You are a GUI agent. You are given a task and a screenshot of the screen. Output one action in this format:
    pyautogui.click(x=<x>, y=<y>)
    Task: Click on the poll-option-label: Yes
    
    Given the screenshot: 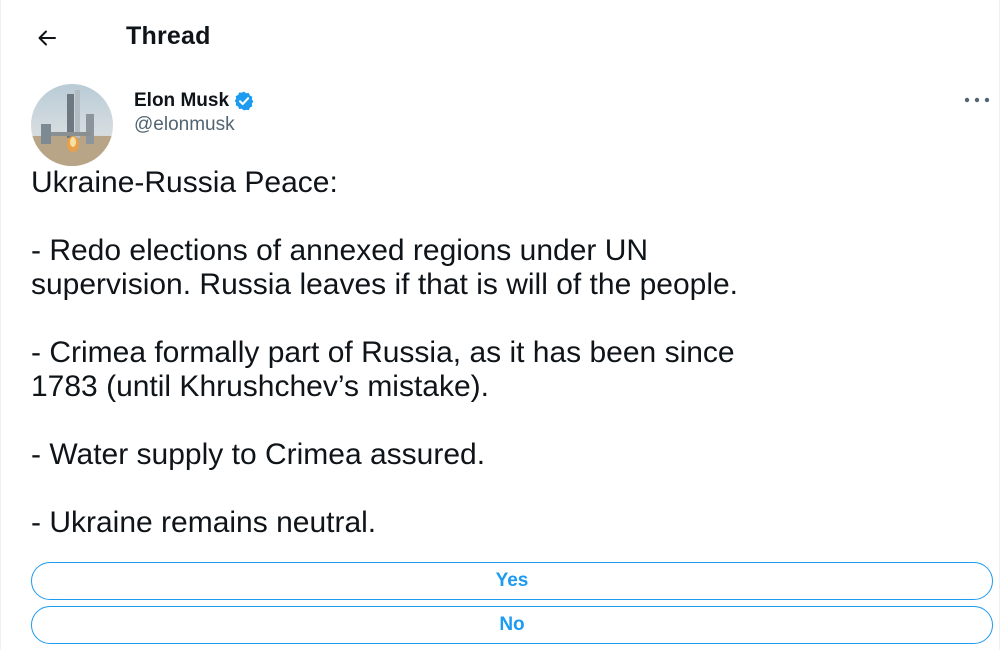 What is the action you would take?
    pyautogui.click(x=512, y=580)
    